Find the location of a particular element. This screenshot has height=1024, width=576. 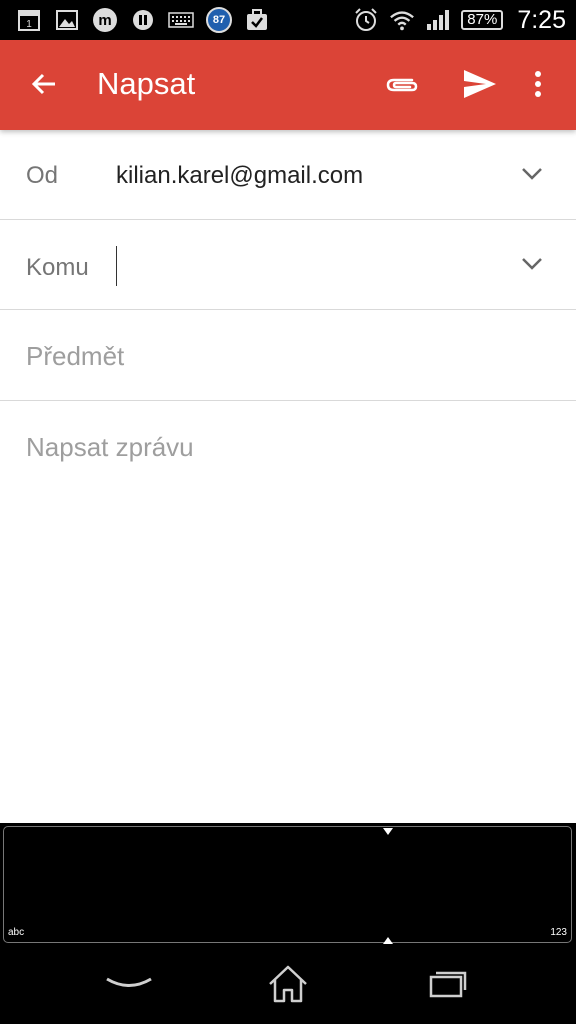

pause-icon is located at coordinates (143, 20).